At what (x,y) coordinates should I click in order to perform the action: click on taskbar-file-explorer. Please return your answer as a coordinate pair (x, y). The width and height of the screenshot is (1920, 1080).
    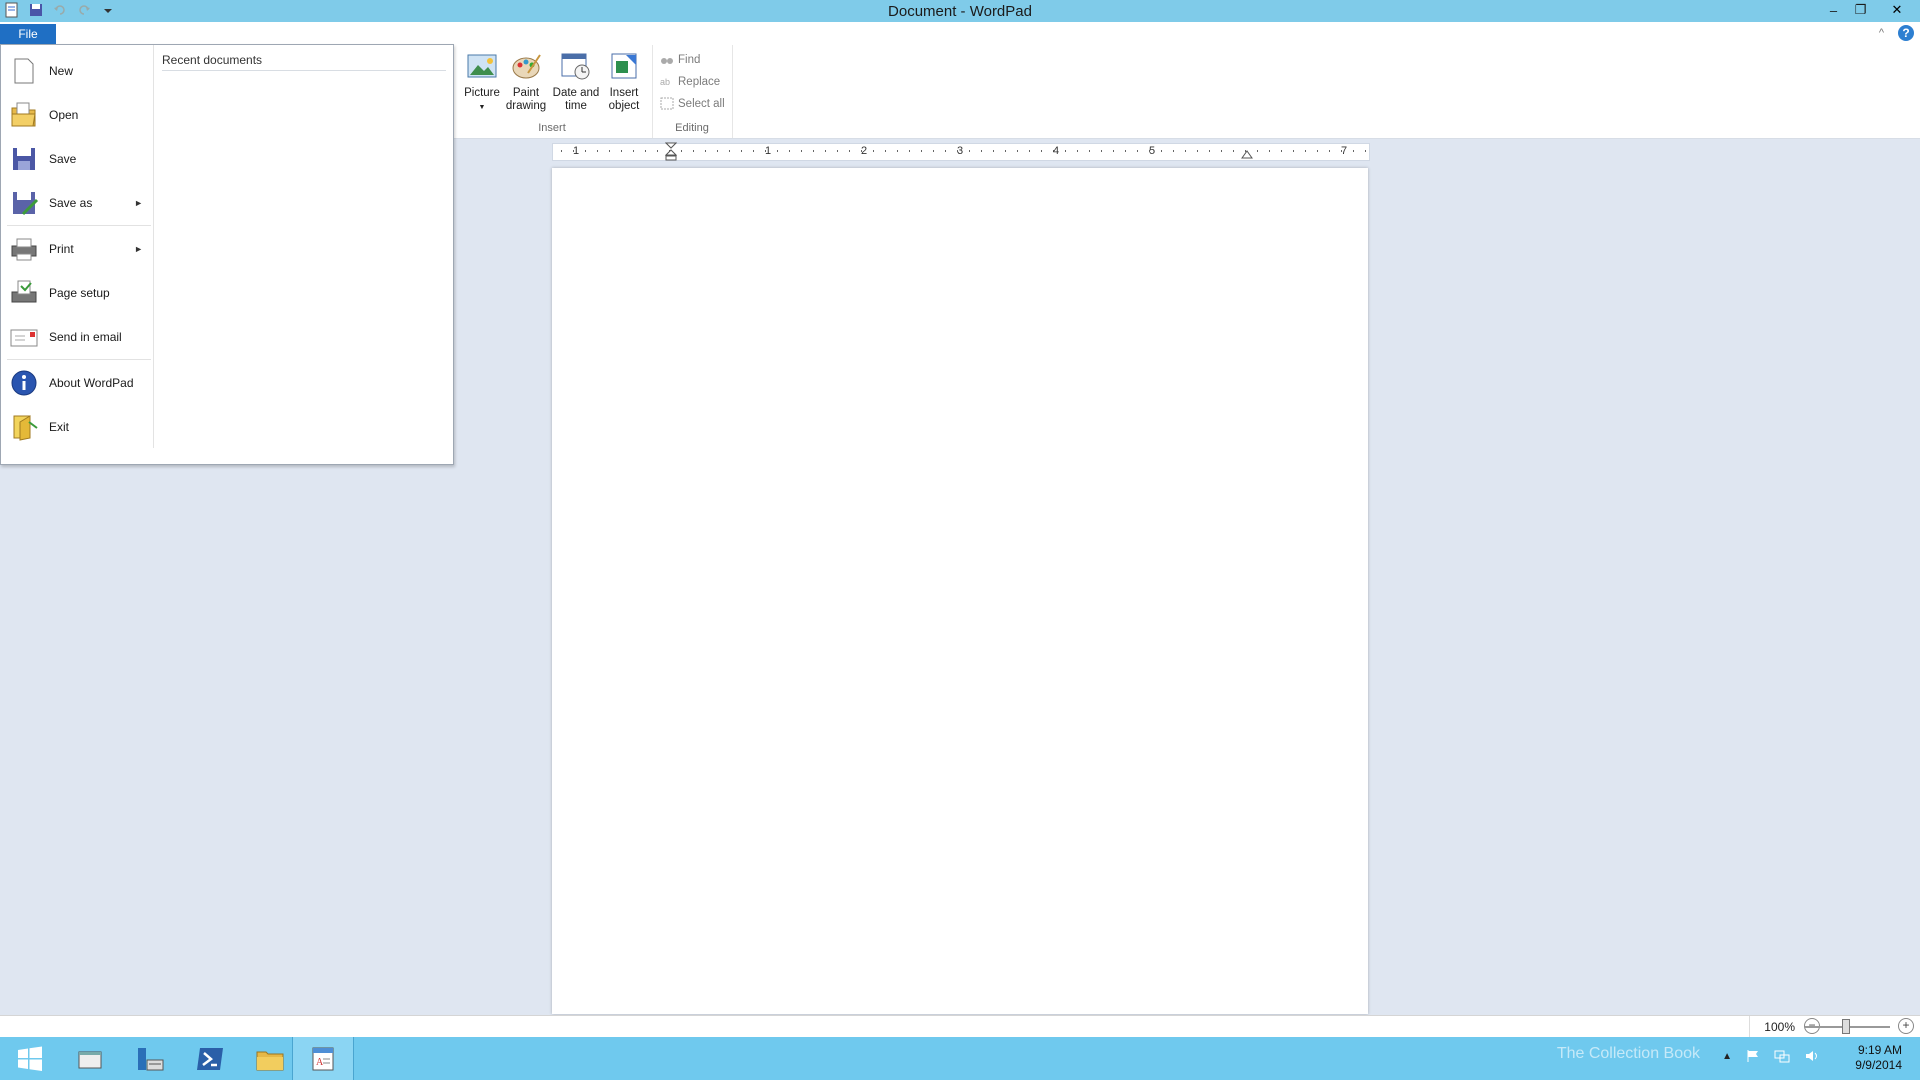
    Looking at the image, I should click on (270, 1058).